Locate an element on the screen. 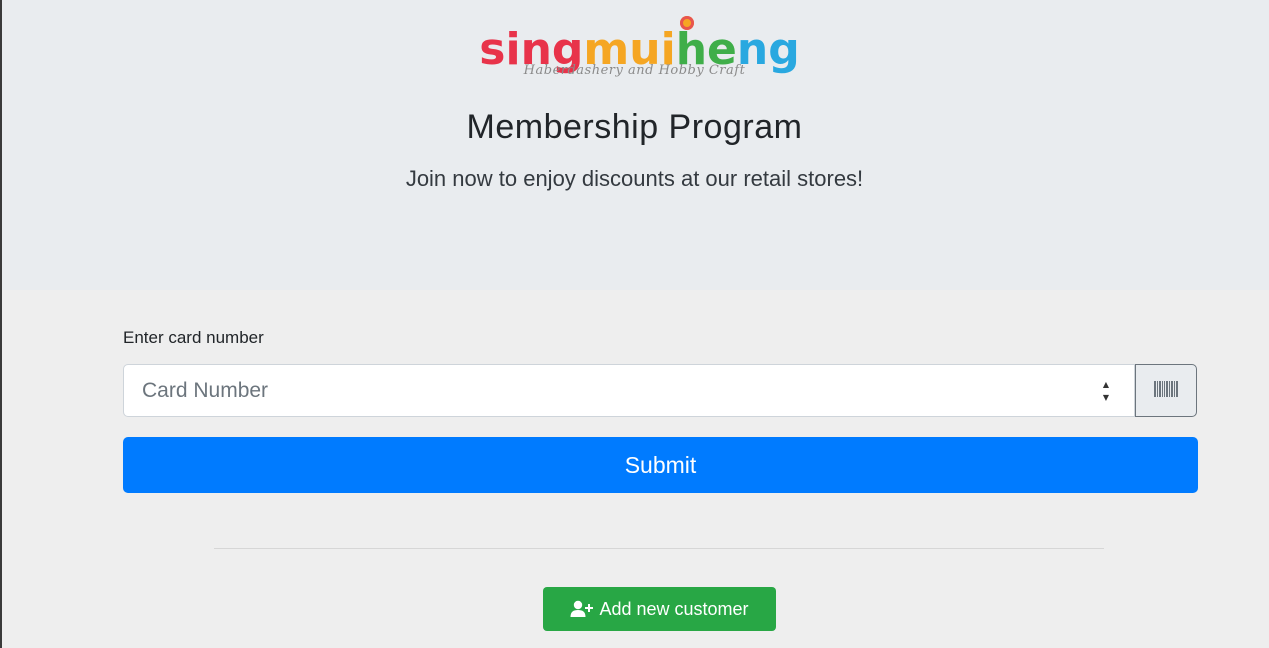 This screenshot has width=1269, height=648. card-number-input is located at coordinates (629, 390).